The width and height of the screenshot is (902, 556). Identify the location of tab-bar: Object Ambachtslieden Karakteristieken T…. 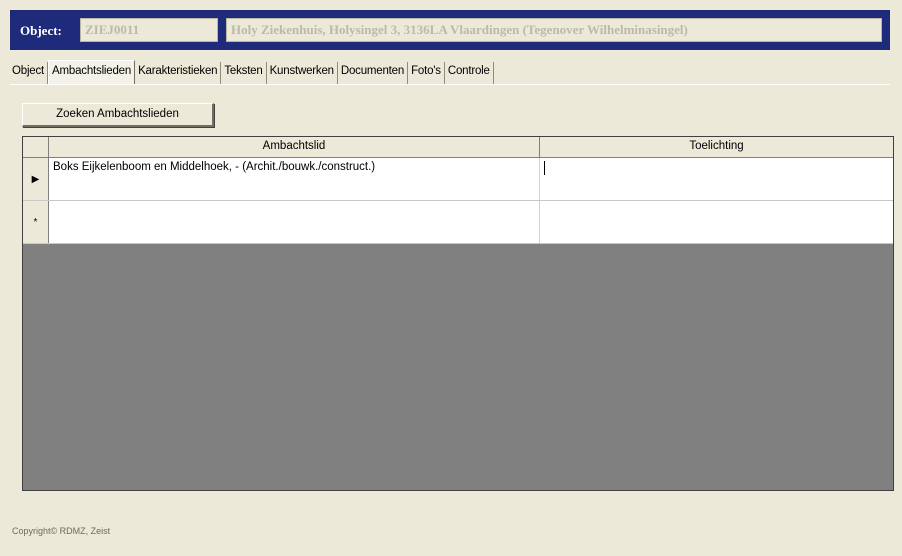
(252, 72).